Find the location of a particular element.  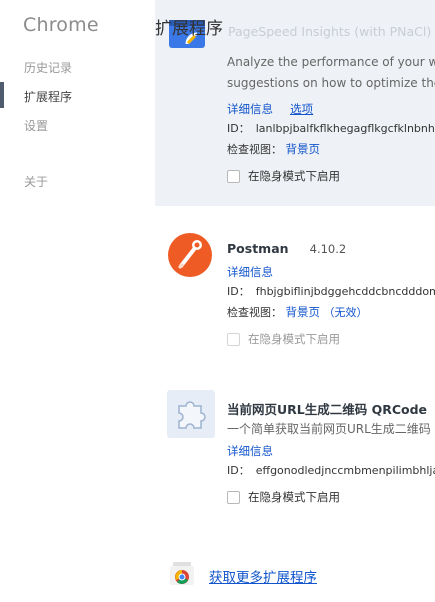

pagespeed-incognito-row: 在隐身模式下启用 is located at coordinates (331, 176).